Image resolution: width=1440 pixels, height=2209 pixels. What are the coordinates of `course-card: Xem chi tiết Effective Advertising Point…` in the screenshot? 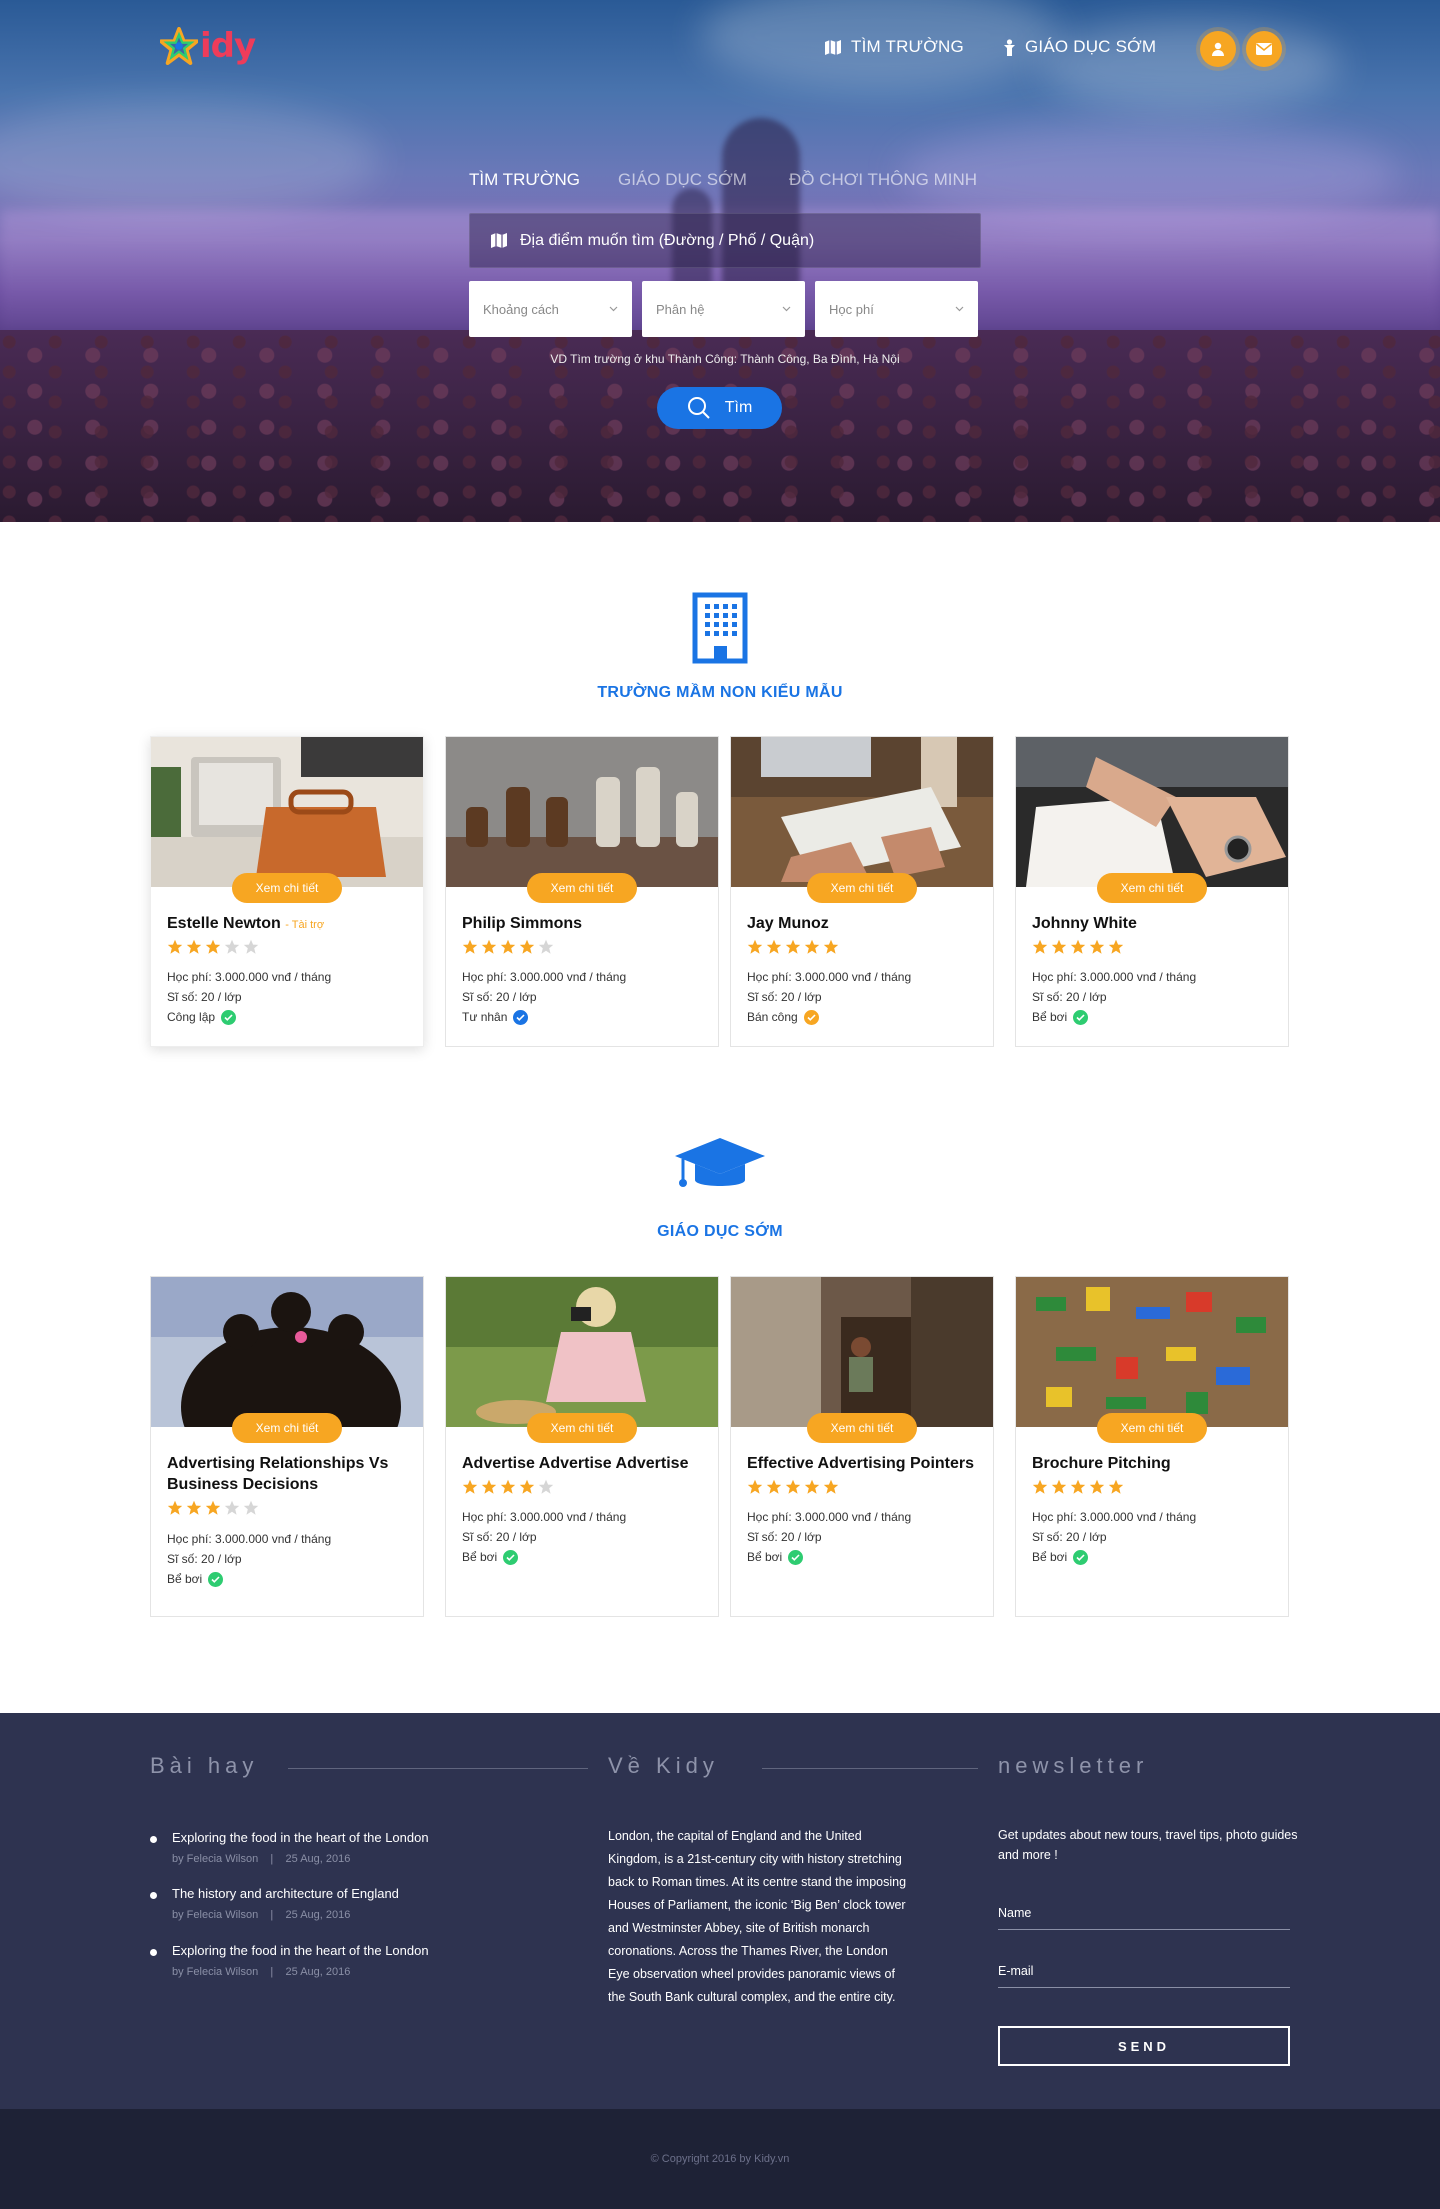 It's located at (862, 1446).